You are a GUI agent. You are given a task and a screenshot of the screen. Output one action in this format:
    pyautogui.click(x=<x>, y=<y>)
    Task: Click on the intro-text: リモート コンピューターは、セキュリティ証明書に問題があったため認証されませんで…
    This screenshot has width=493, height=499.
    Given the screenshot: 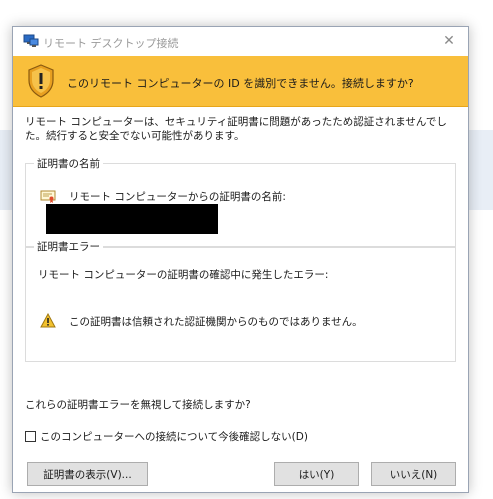 What is the action you would take?
    pyautogui.click(x=236, y=129)
    